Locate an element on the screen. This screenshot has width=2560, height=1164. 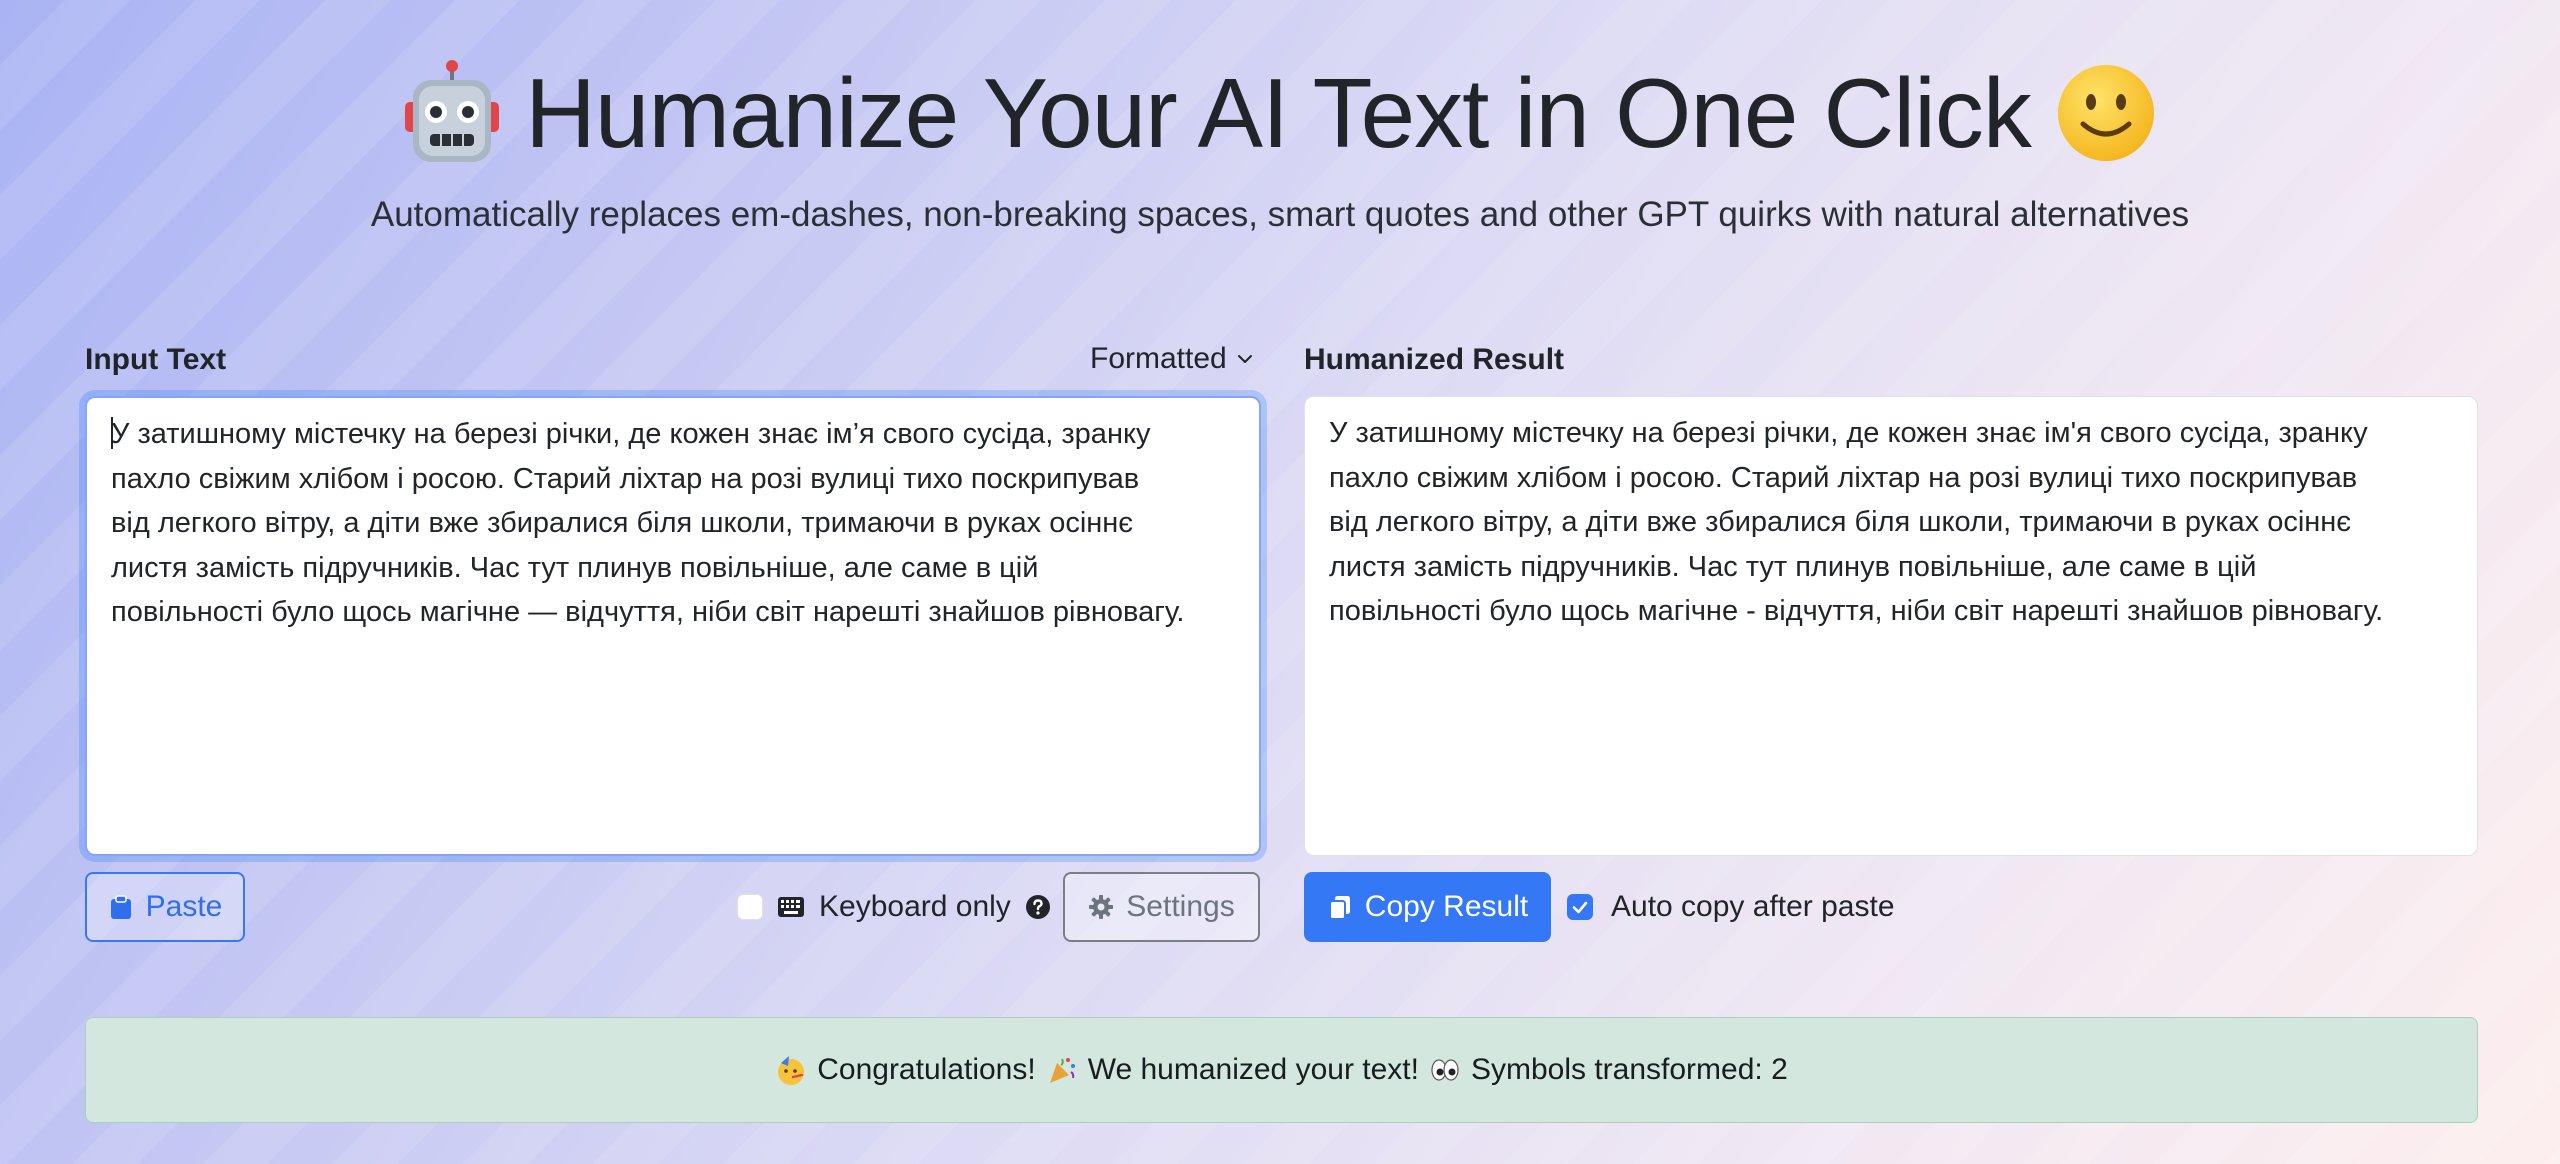
page-title-text: Humanize Your AI Text in One Click is located at coordinates (1278, 113).